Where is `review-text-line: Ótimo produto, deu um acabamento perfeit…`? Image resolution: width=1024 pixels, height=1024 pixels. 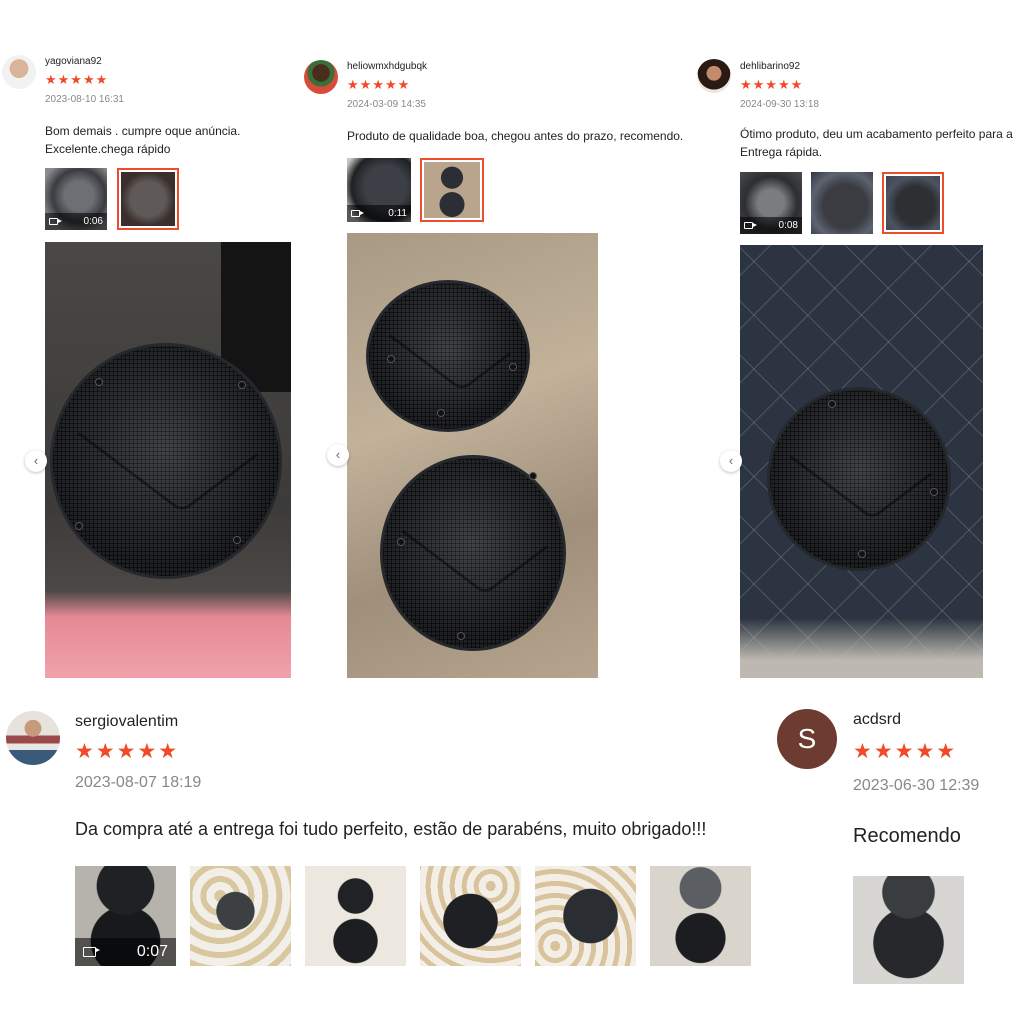 review-text-line: Ótimo produto, deu um acabamento perfeit… is located at coordinates (876, 134).